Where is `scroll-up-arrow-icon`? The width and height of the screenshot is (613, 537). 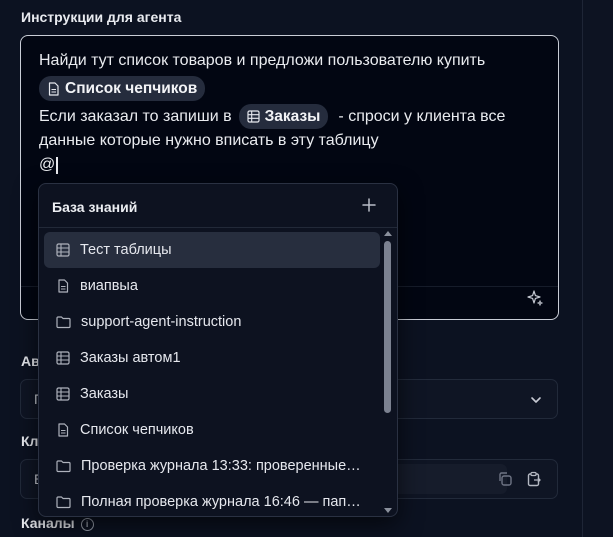 scroll-up-arrow-icon is located at coordinates (388, 233).